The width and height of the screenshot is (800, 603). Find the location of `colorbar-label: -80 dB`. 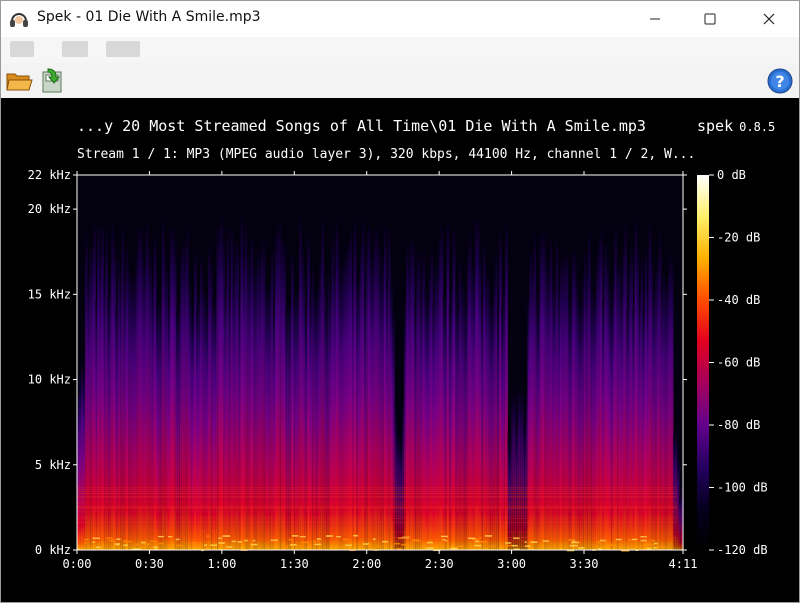

colorbar-label: -80 dB is located at coordinates (738, 425).